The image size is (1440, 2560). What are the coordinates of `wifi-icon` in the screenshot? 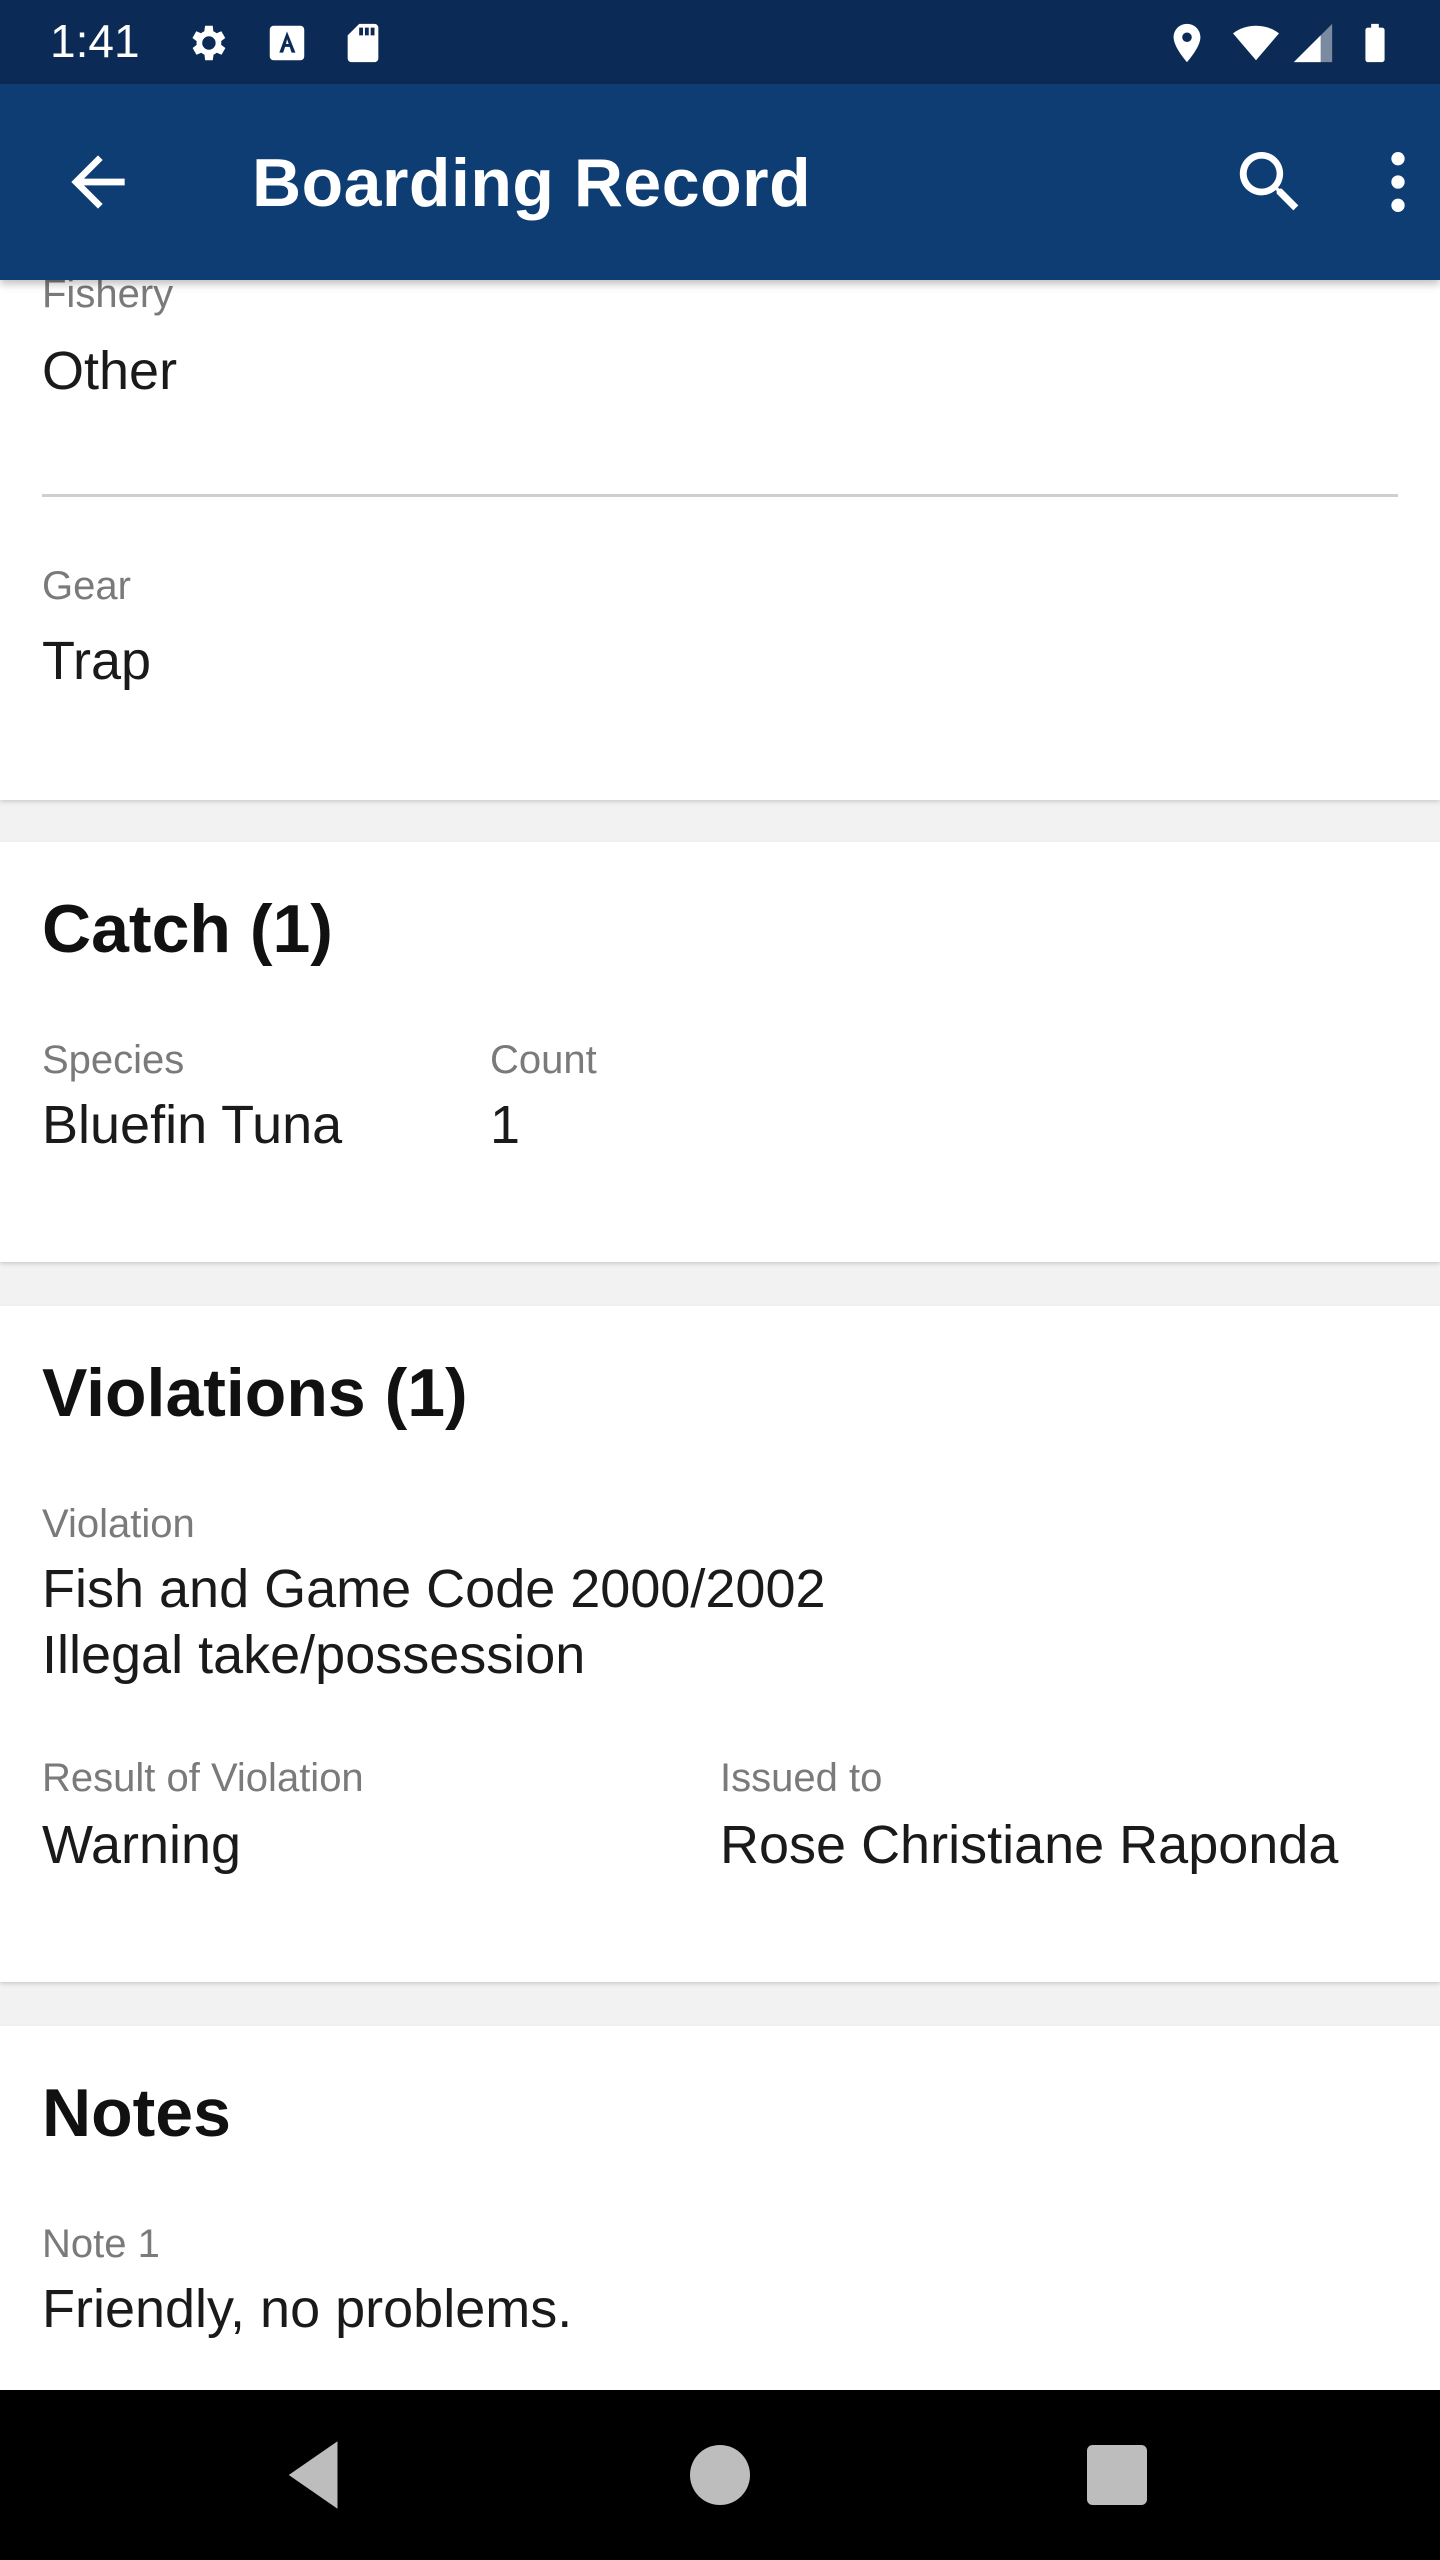 It's located at (1256, 43).